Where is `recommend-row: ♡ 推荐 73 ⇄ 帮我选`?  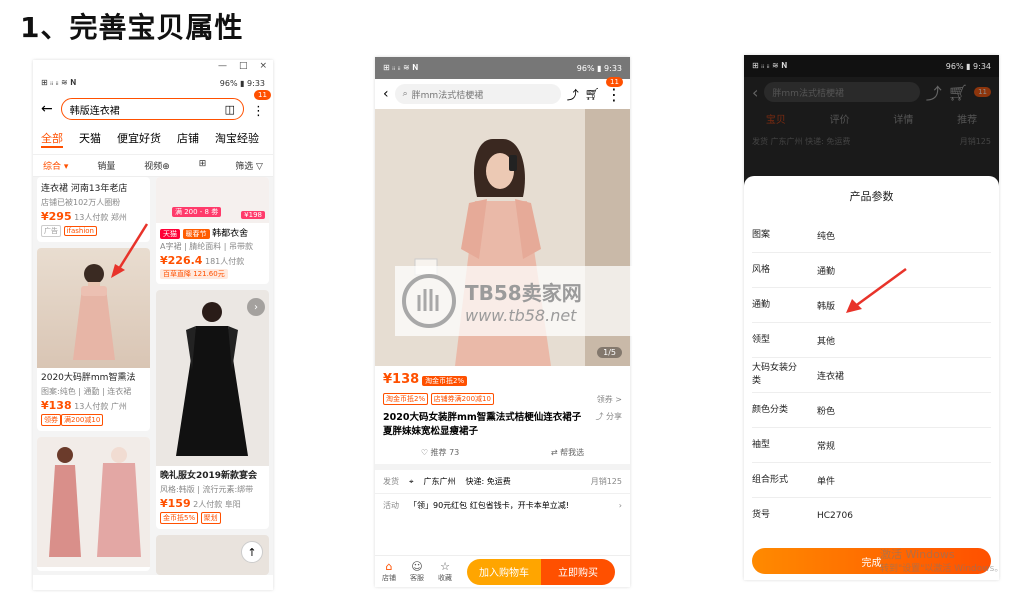 recommend-row: ♡ 推荐 73 ⇄ 帮我选 is located at coordinates (502, 455).